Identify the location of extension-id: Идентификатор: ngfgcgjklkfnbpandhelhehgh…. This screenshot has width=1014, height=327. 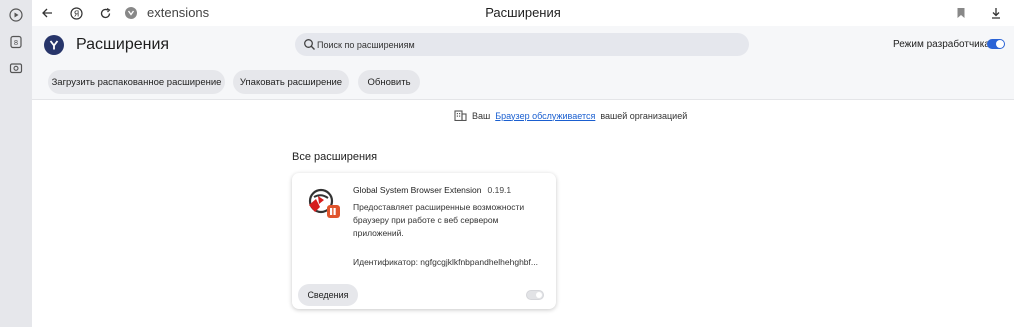
(445, 262).